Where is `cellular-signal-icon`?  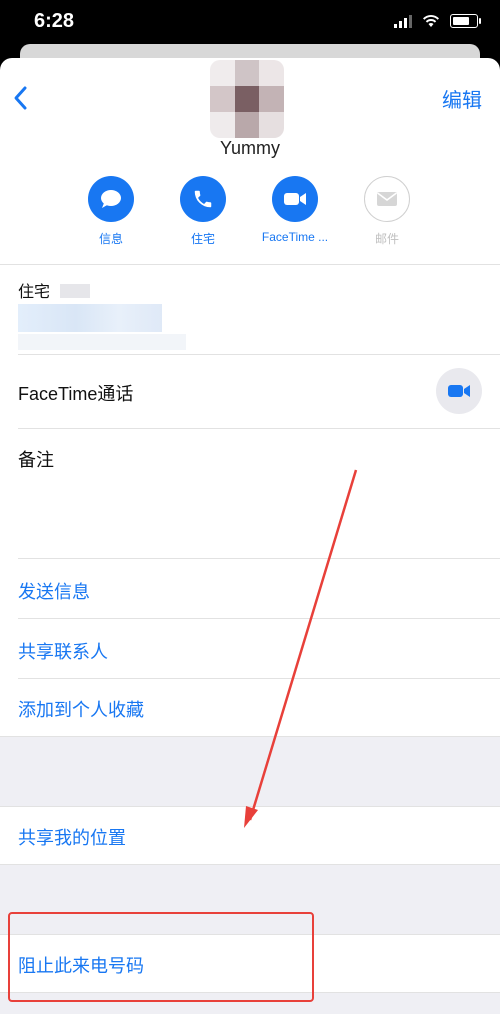
cellular-signal-icon is located at coordinates (403, 21).